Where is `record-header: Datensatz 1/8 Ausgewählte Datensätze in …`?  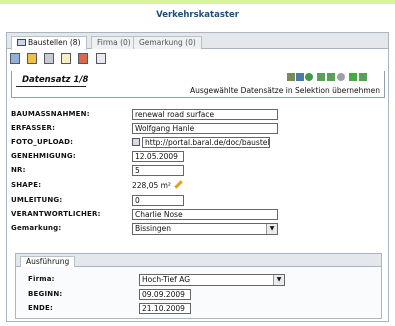 record-header: Datensatz 1/8 Ausgewählte Datensätze in … is located at coordinates (198, 84).